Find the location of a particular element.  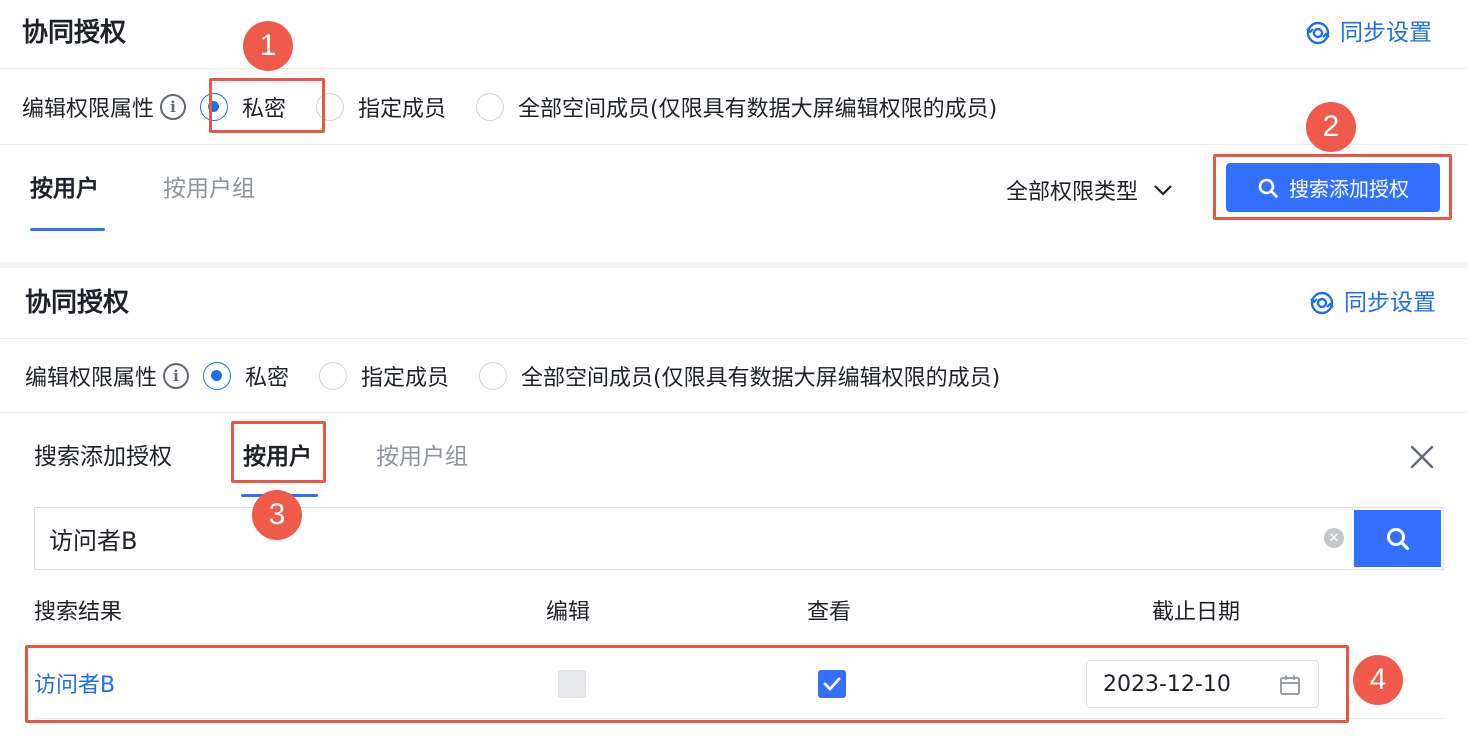

edit-checkbox is located at coordinates (572, 684).